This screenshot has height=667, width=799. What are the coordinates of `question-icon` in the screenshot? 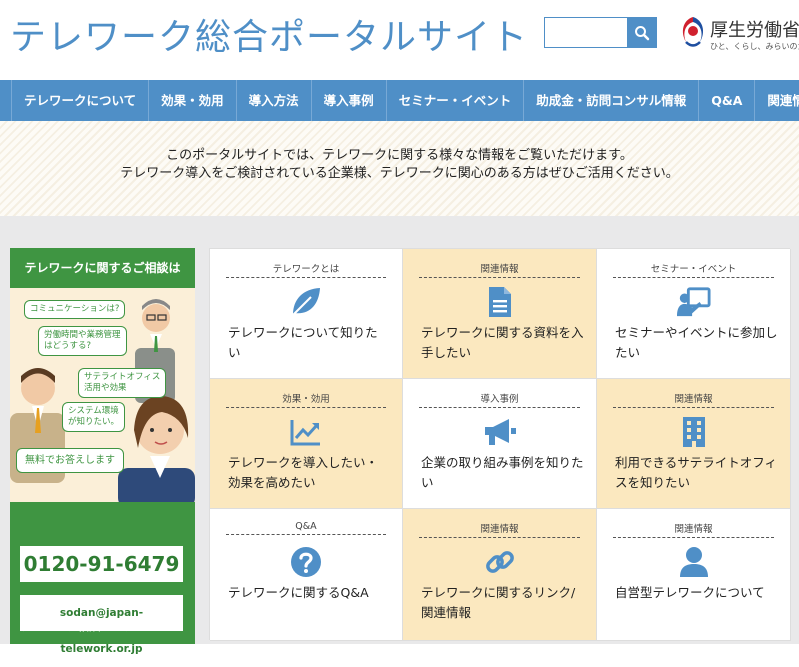 It's located at (306, 562).